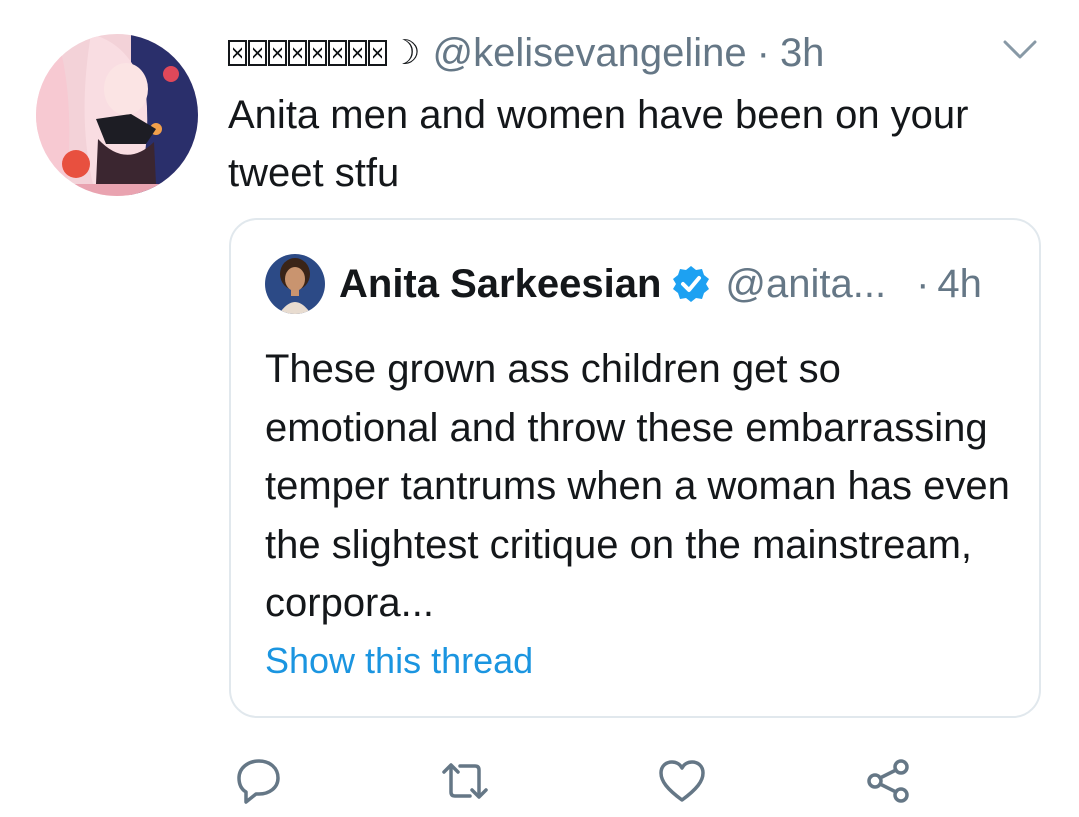 The width and height of the screenshot is (1079, 817). Describe the element at coordinates (465, 781) in the screenshot. I see `retweet-icon` at that location.